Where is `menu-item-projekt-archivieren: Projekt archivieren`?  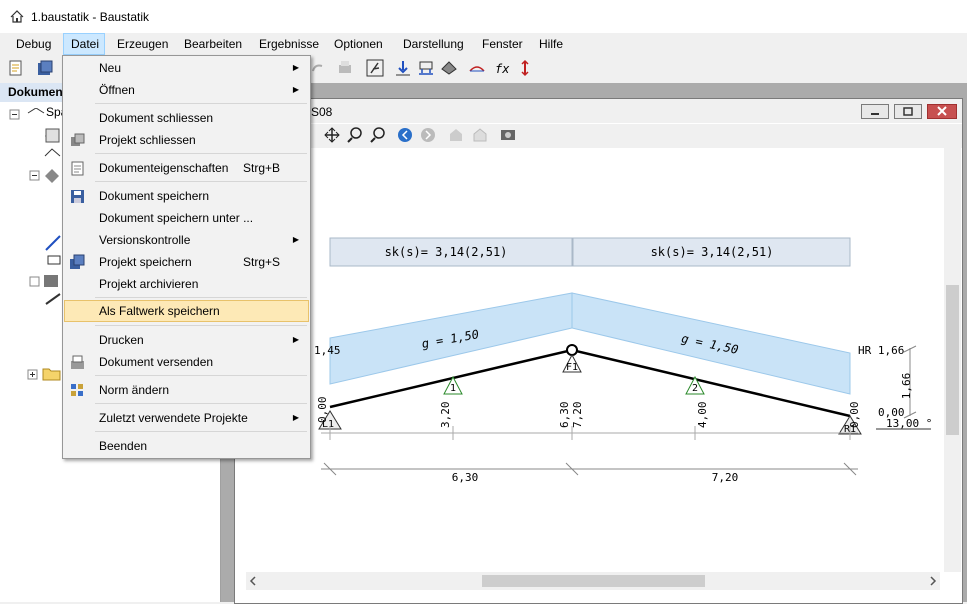
menu-item-projekt-archivieren: Projekt archivieren is located at coordinates (186, 284).